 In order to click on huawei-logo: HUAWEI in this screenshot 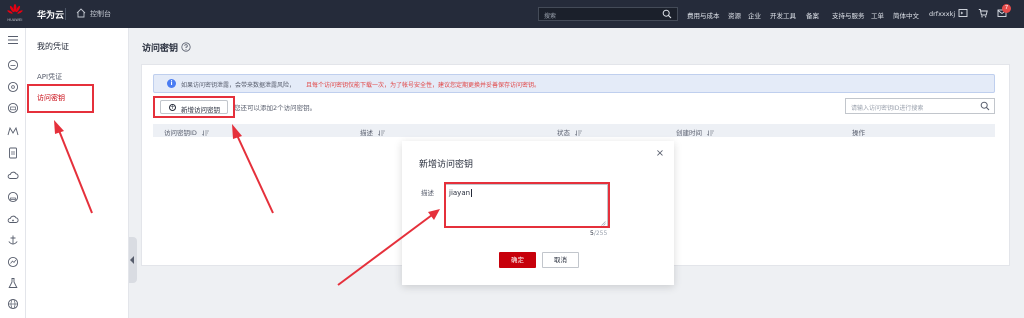, I will do `click(15, 14)`.